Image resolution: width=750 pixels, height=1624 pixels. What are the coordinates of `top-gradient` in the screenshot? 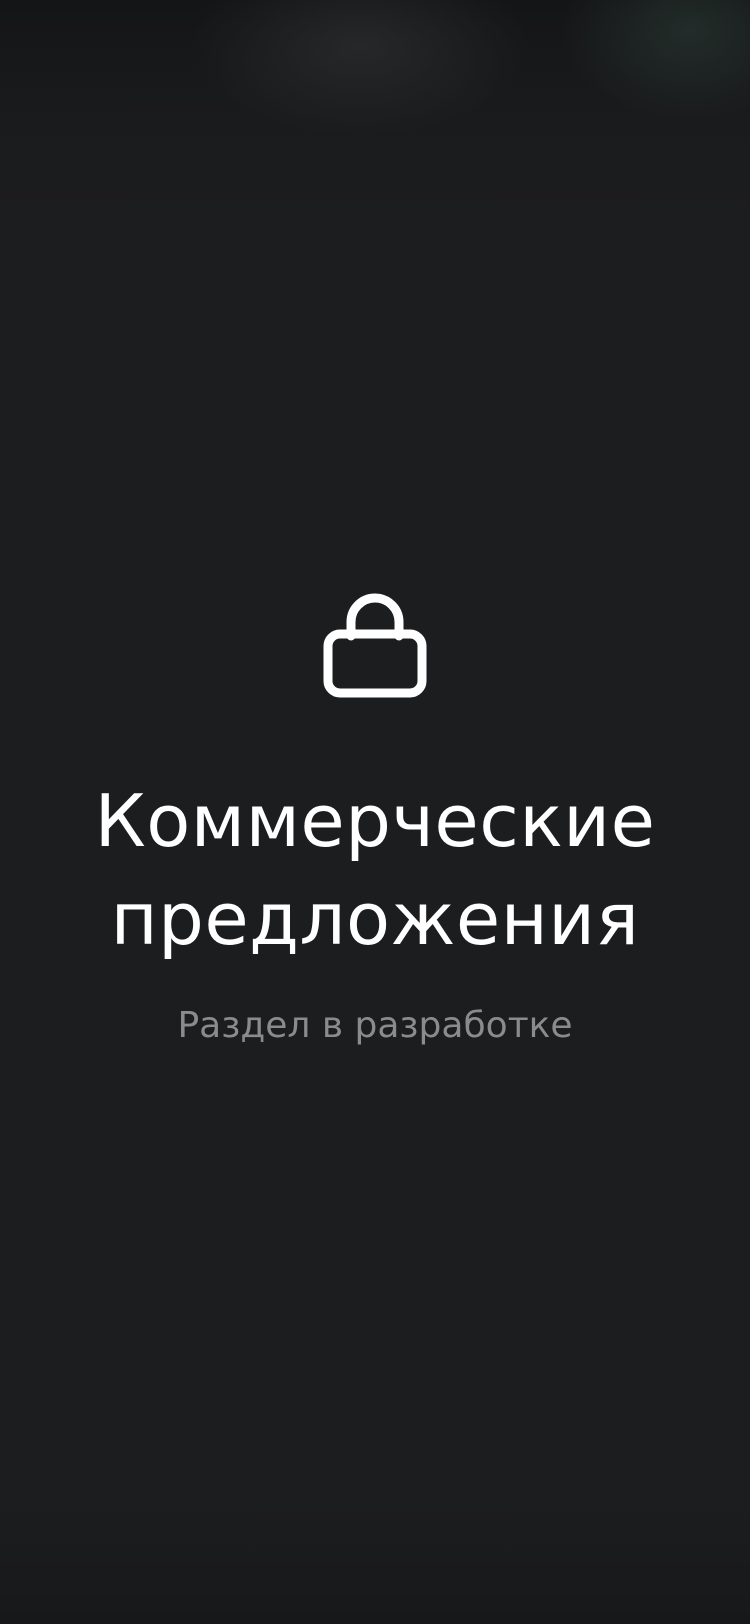 It's located at (375, 110).